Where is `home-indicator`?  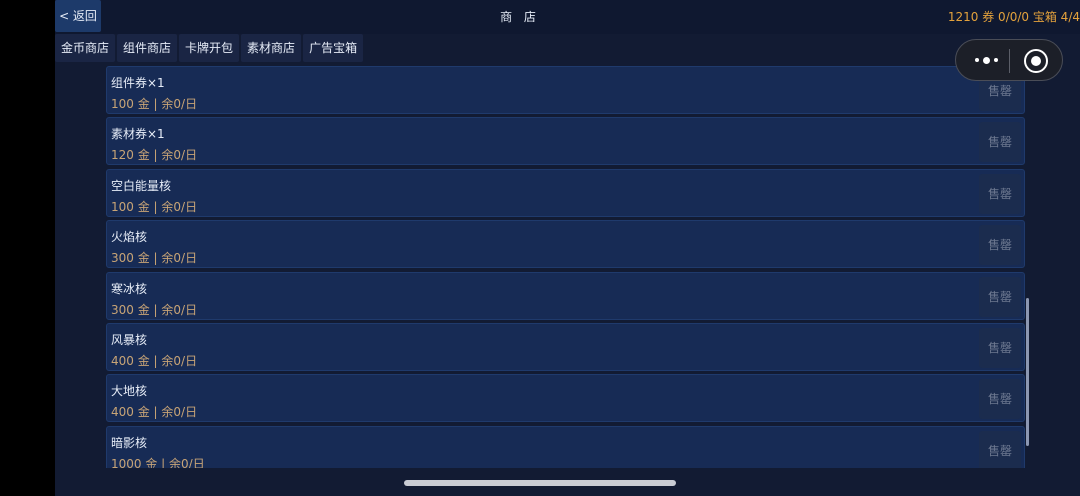
home-indicator is located at coordinates (540, 483).